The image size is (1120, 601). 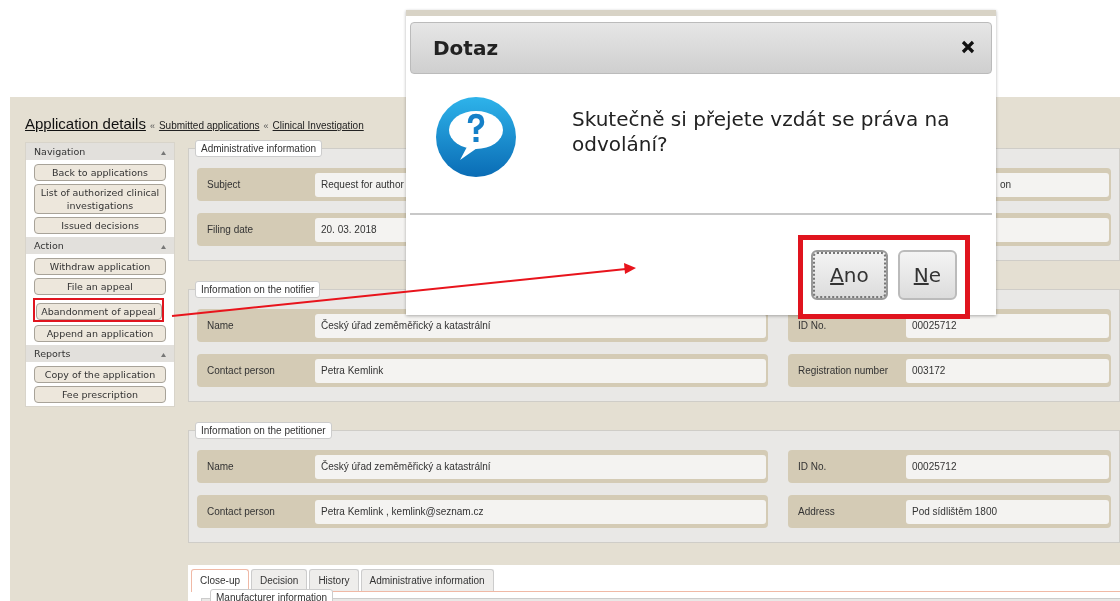 What do you see at coordinates (263, 430) in the screenshot?
I see `section-legend: Information on the petitioner` at bounding box center [263, 430].